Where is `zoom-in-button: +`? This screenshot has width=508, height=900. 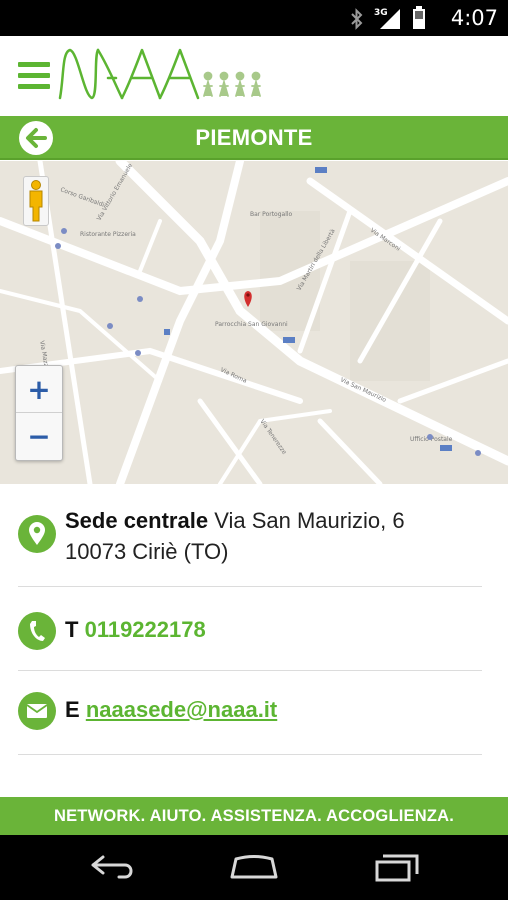 zoom-in-button: + is located at coordinates (39, 389).